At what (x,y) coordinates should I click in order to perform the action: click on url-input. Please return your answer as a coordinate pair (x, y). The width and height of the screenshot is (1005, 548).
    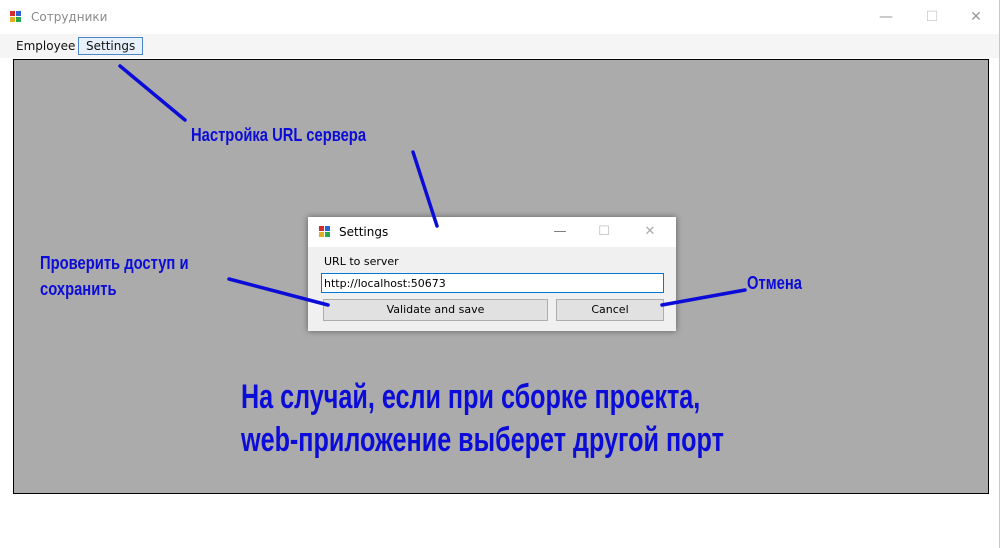
    Looking at the image, I should click on (492, 283).